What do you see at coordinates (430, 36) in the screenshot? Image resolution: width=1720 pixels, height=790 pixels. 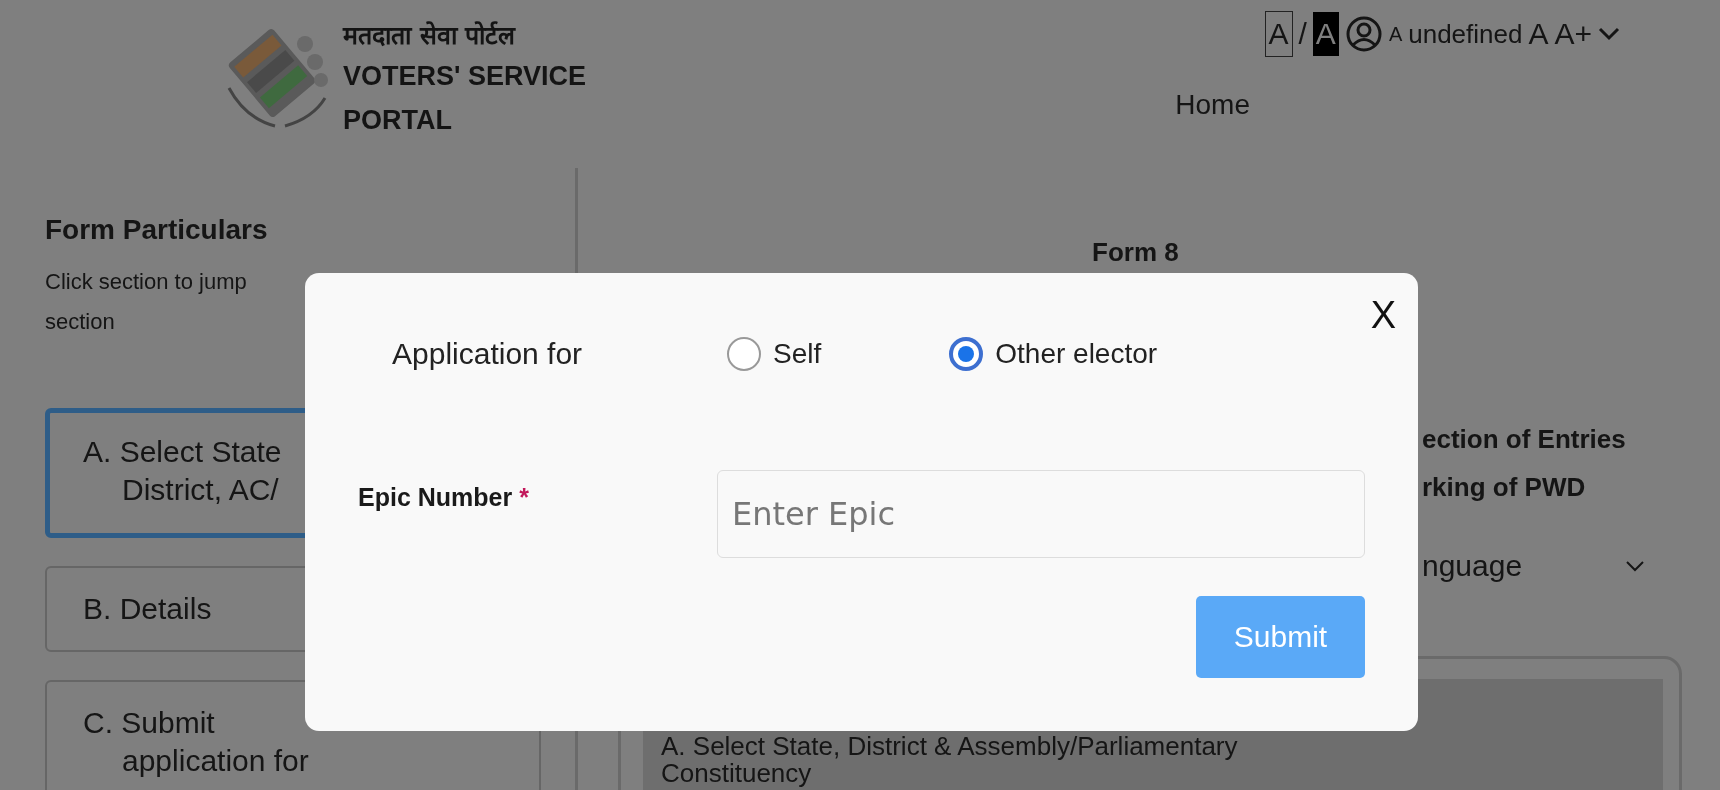 I see `portal-name-hindi: मतदाता सेवा पोर्टल` at bounding box center [430, 36].